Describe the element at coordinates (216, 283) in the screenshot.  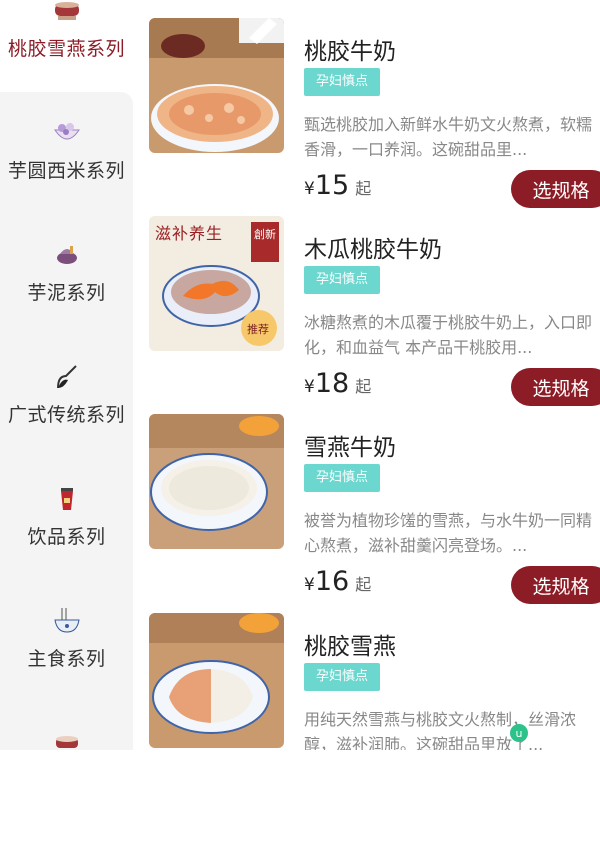
I see `product-image: 滋补养生 創新 推荐` at that location.